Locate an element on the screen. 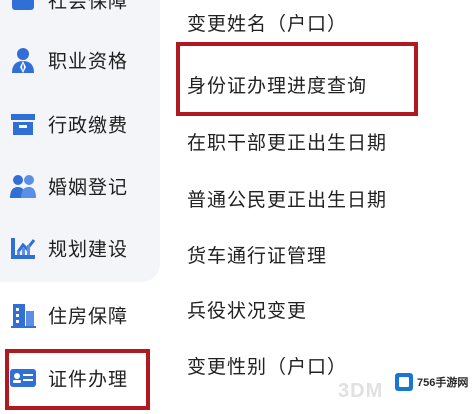  sidebar-item-label: 住房保障 is located at coordinates (88, 316).